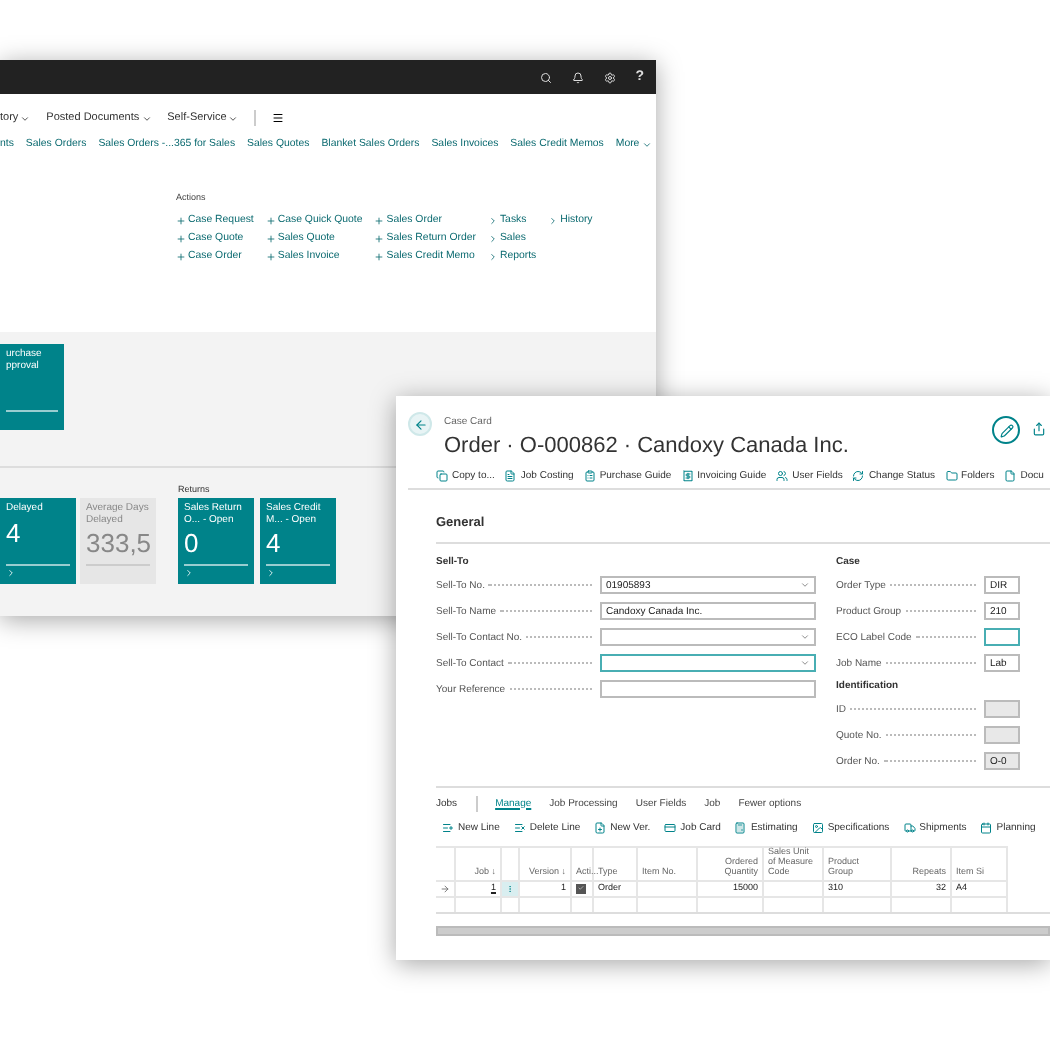 The image size is (1050, 1050). What do you see at coordinates (448, 828) in the screenshot?
I see `list-plus-icon` at bounding box center [448, 828].